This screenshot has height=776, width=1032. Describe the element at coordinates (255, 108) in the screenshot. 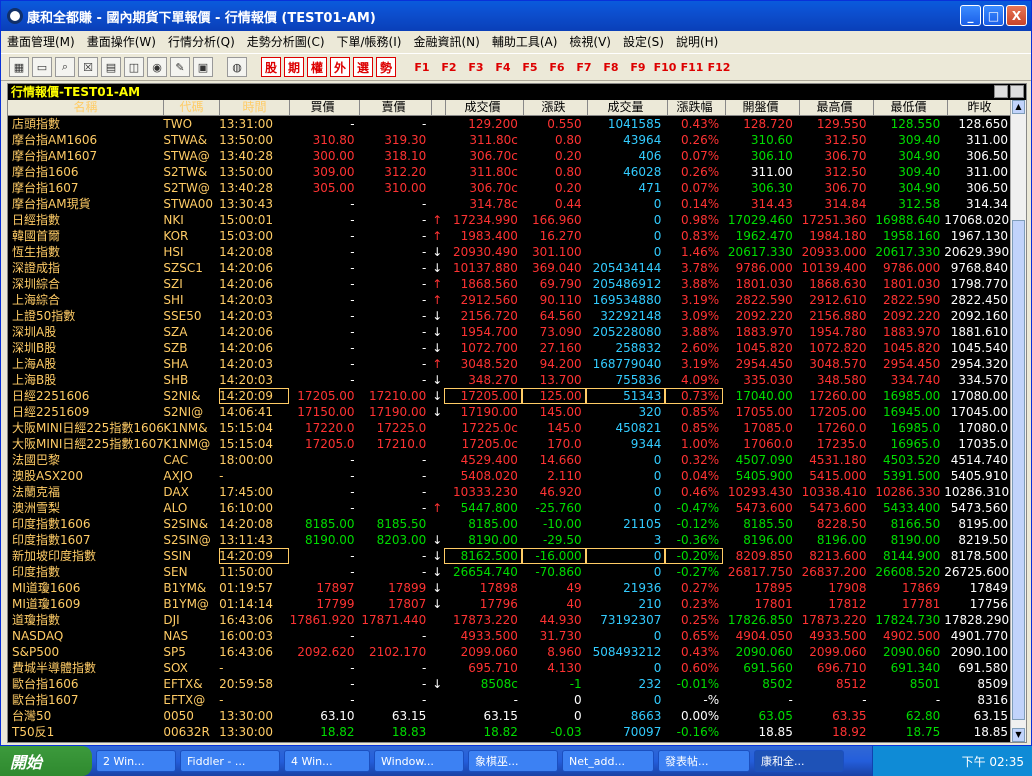

I see `col-time: 時間` at that location.